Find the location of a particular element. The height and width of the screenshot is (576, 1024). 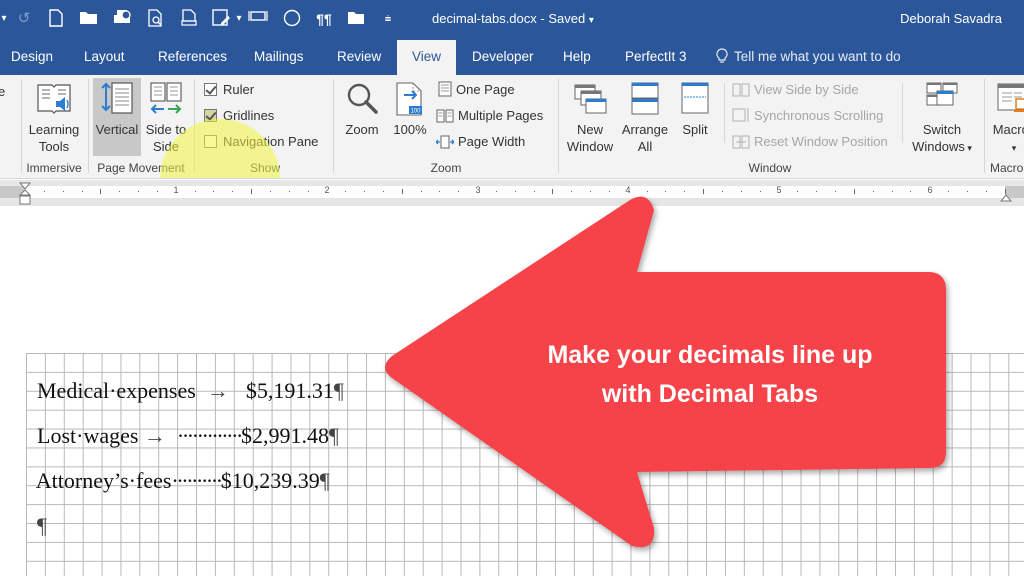

side-to-side-label: Side to Side is located at coordinates (166, 138).